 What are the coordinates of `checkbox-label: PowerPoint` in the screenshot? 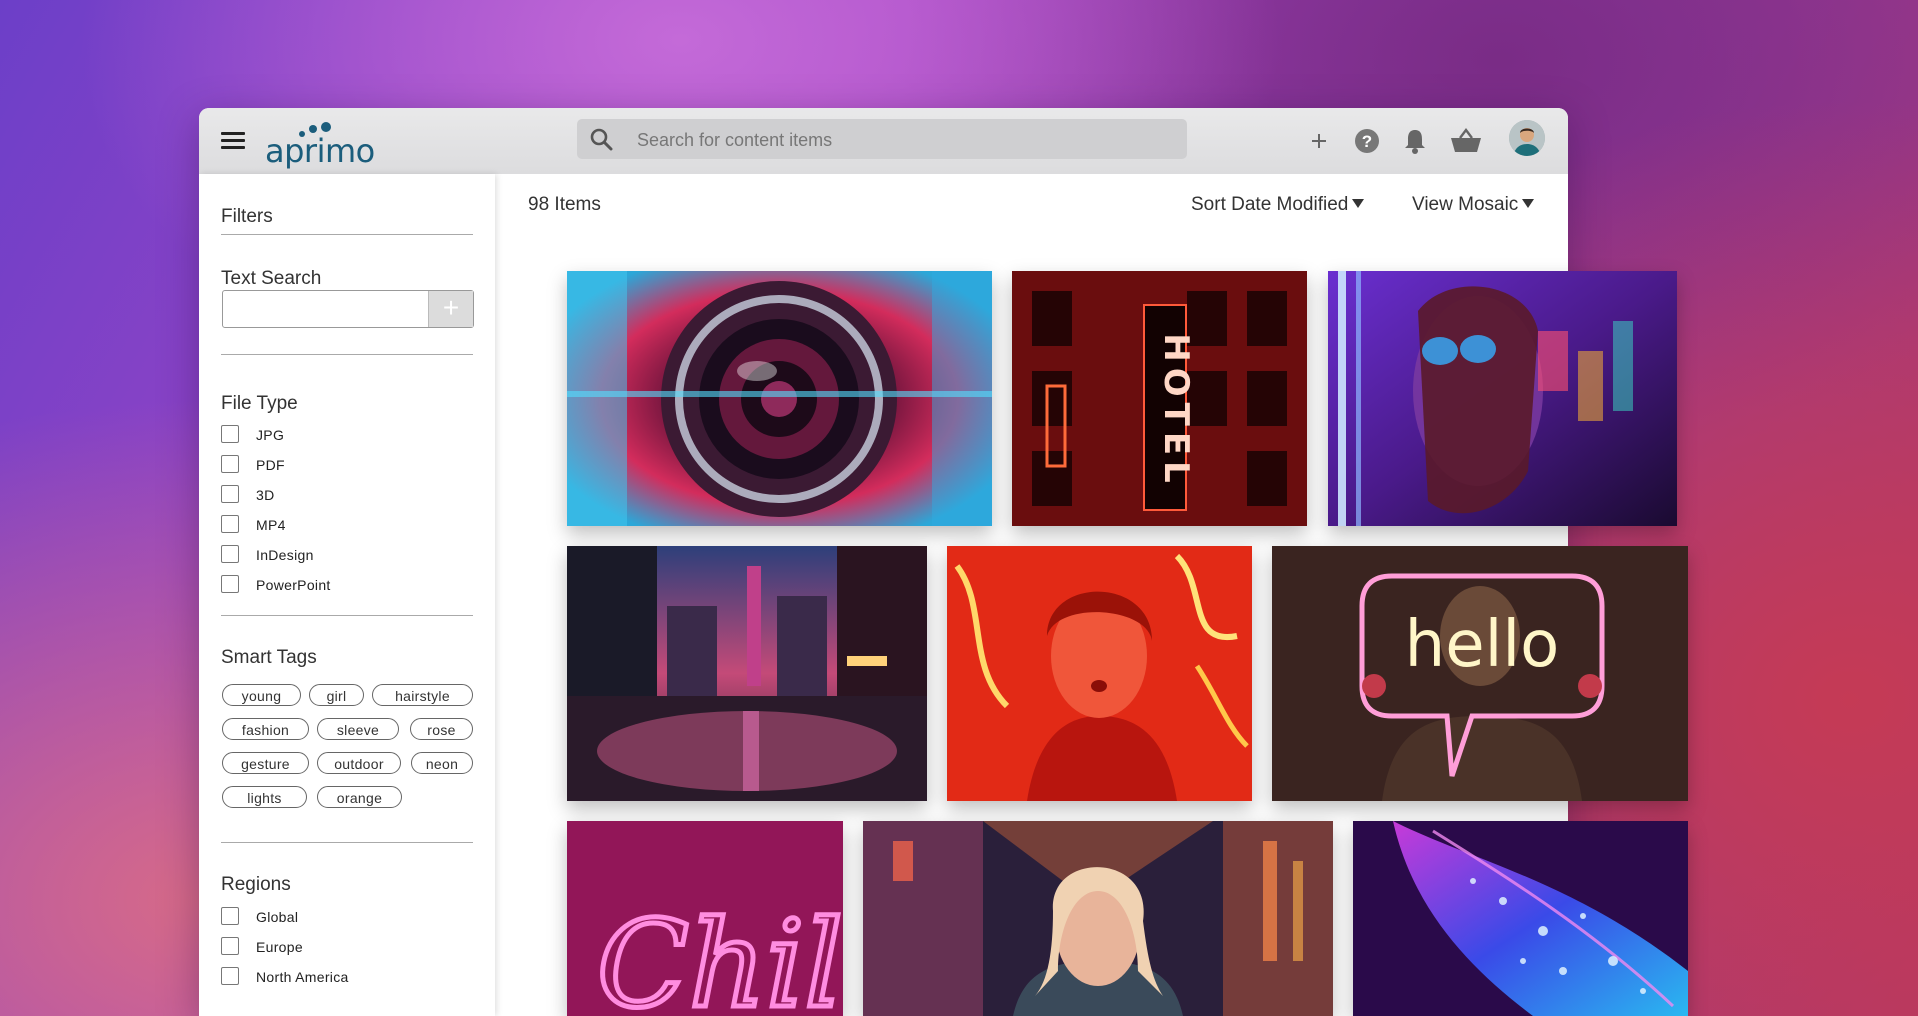 It's located at (293, 585).